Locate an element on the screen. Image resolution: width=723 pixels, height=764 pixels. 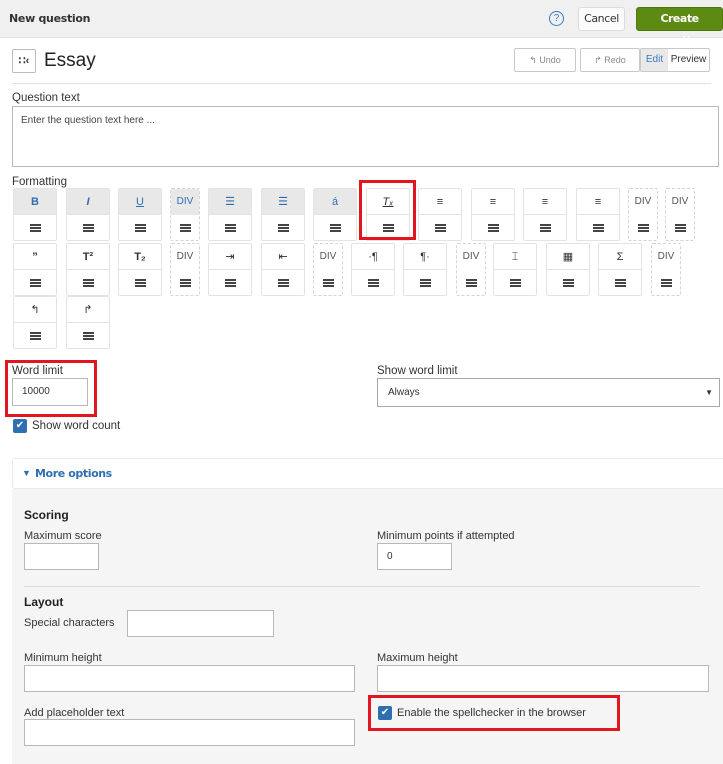
placeholder-text-input is located at coordinates (189, 732).